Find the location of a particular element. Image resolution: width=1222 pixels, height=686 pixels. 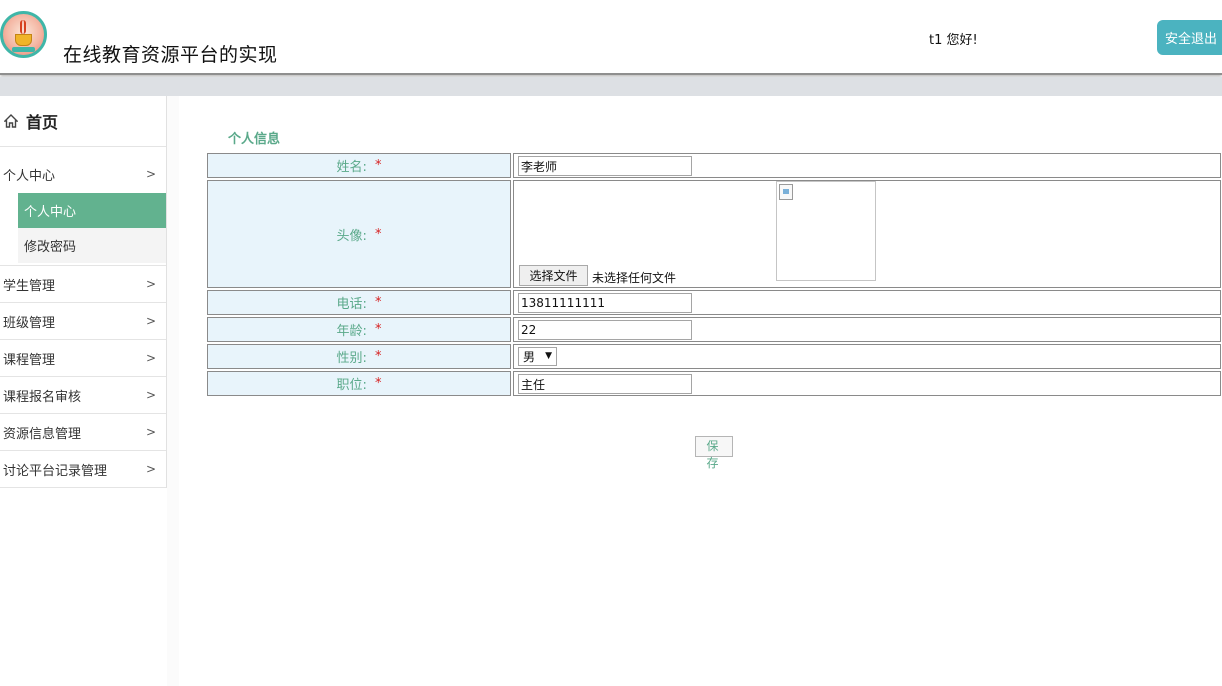

top-header: 在线教育资源平台的实现 t1 您好! 安全退出 is located at coordinates (611, 37).